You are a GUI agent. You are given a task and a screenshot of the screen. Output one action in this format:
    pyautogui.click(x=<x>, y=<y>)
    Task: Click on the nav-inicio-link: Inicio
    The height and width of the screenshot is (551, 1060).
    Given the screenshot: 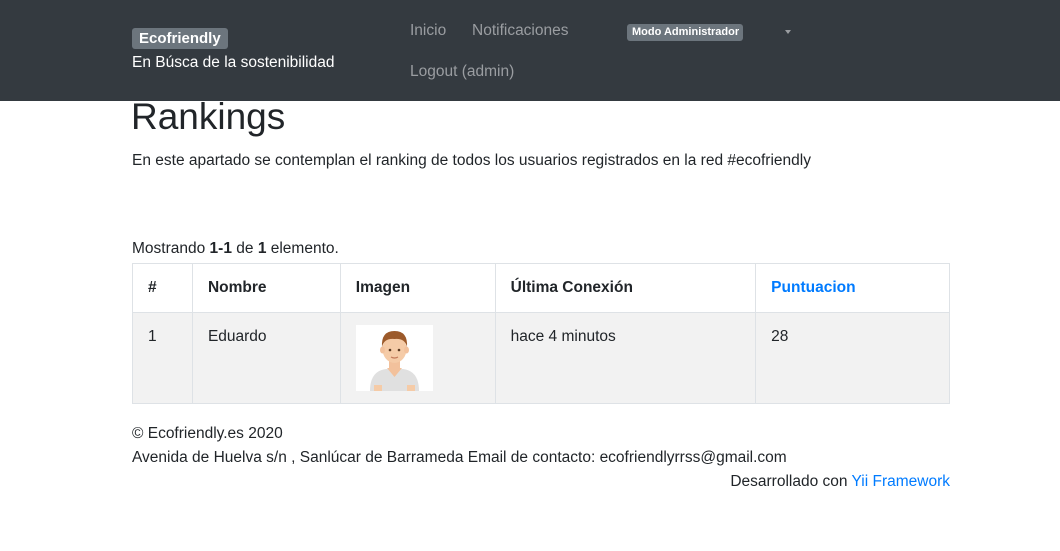 What is the action you would take?
    pyautogui.click(x=428, y=31)
    